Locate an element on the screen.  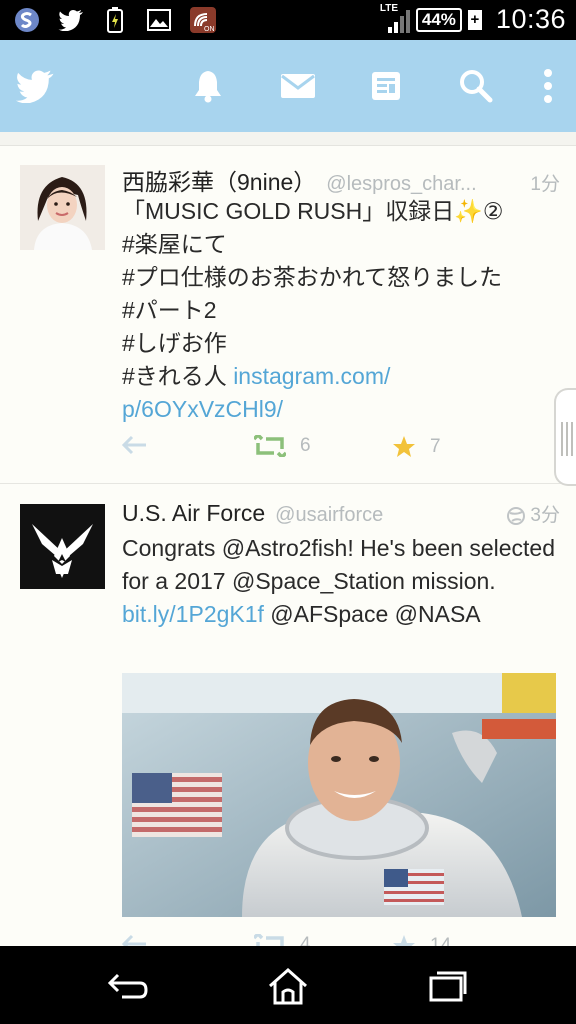
status-bar: ON LTE 44% + 10:36 is located at coordinates (288, 20).